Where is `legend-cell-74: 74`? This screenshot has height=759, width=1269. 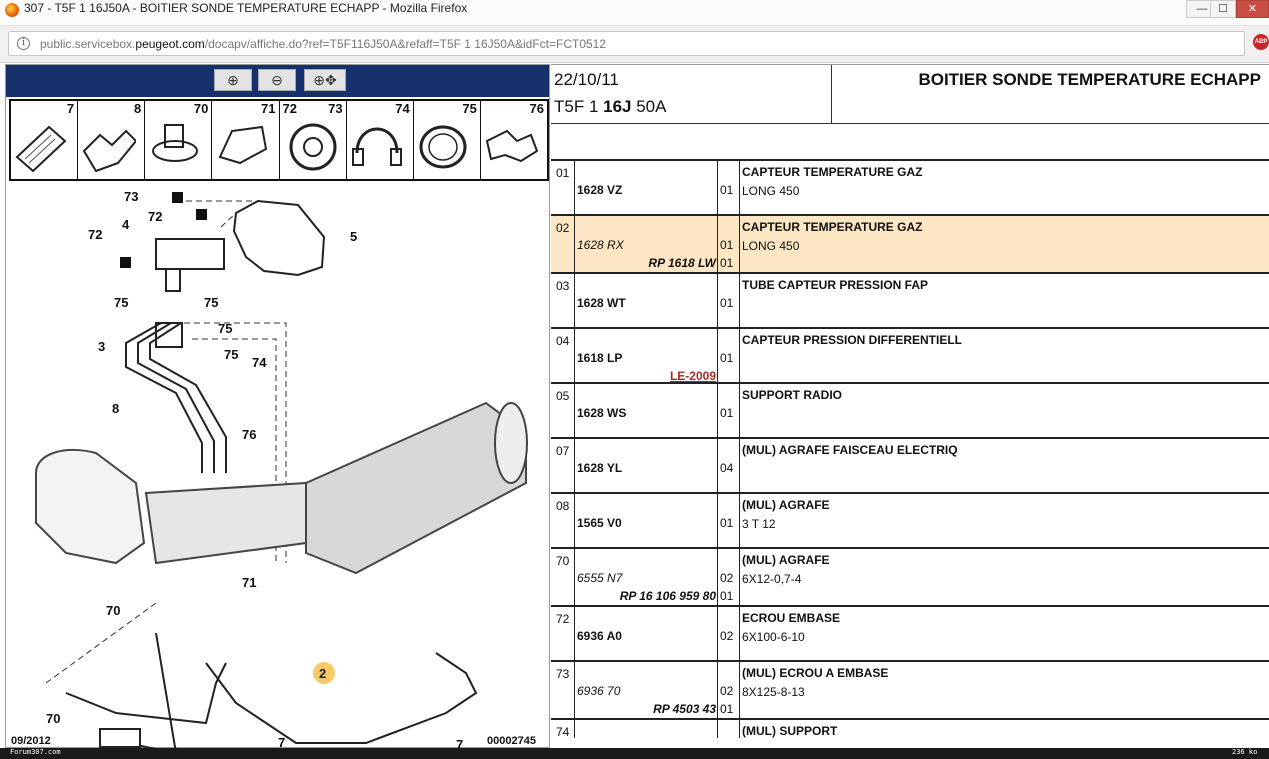
legend-cell-74: 74 is located at coordinates (380, 140).